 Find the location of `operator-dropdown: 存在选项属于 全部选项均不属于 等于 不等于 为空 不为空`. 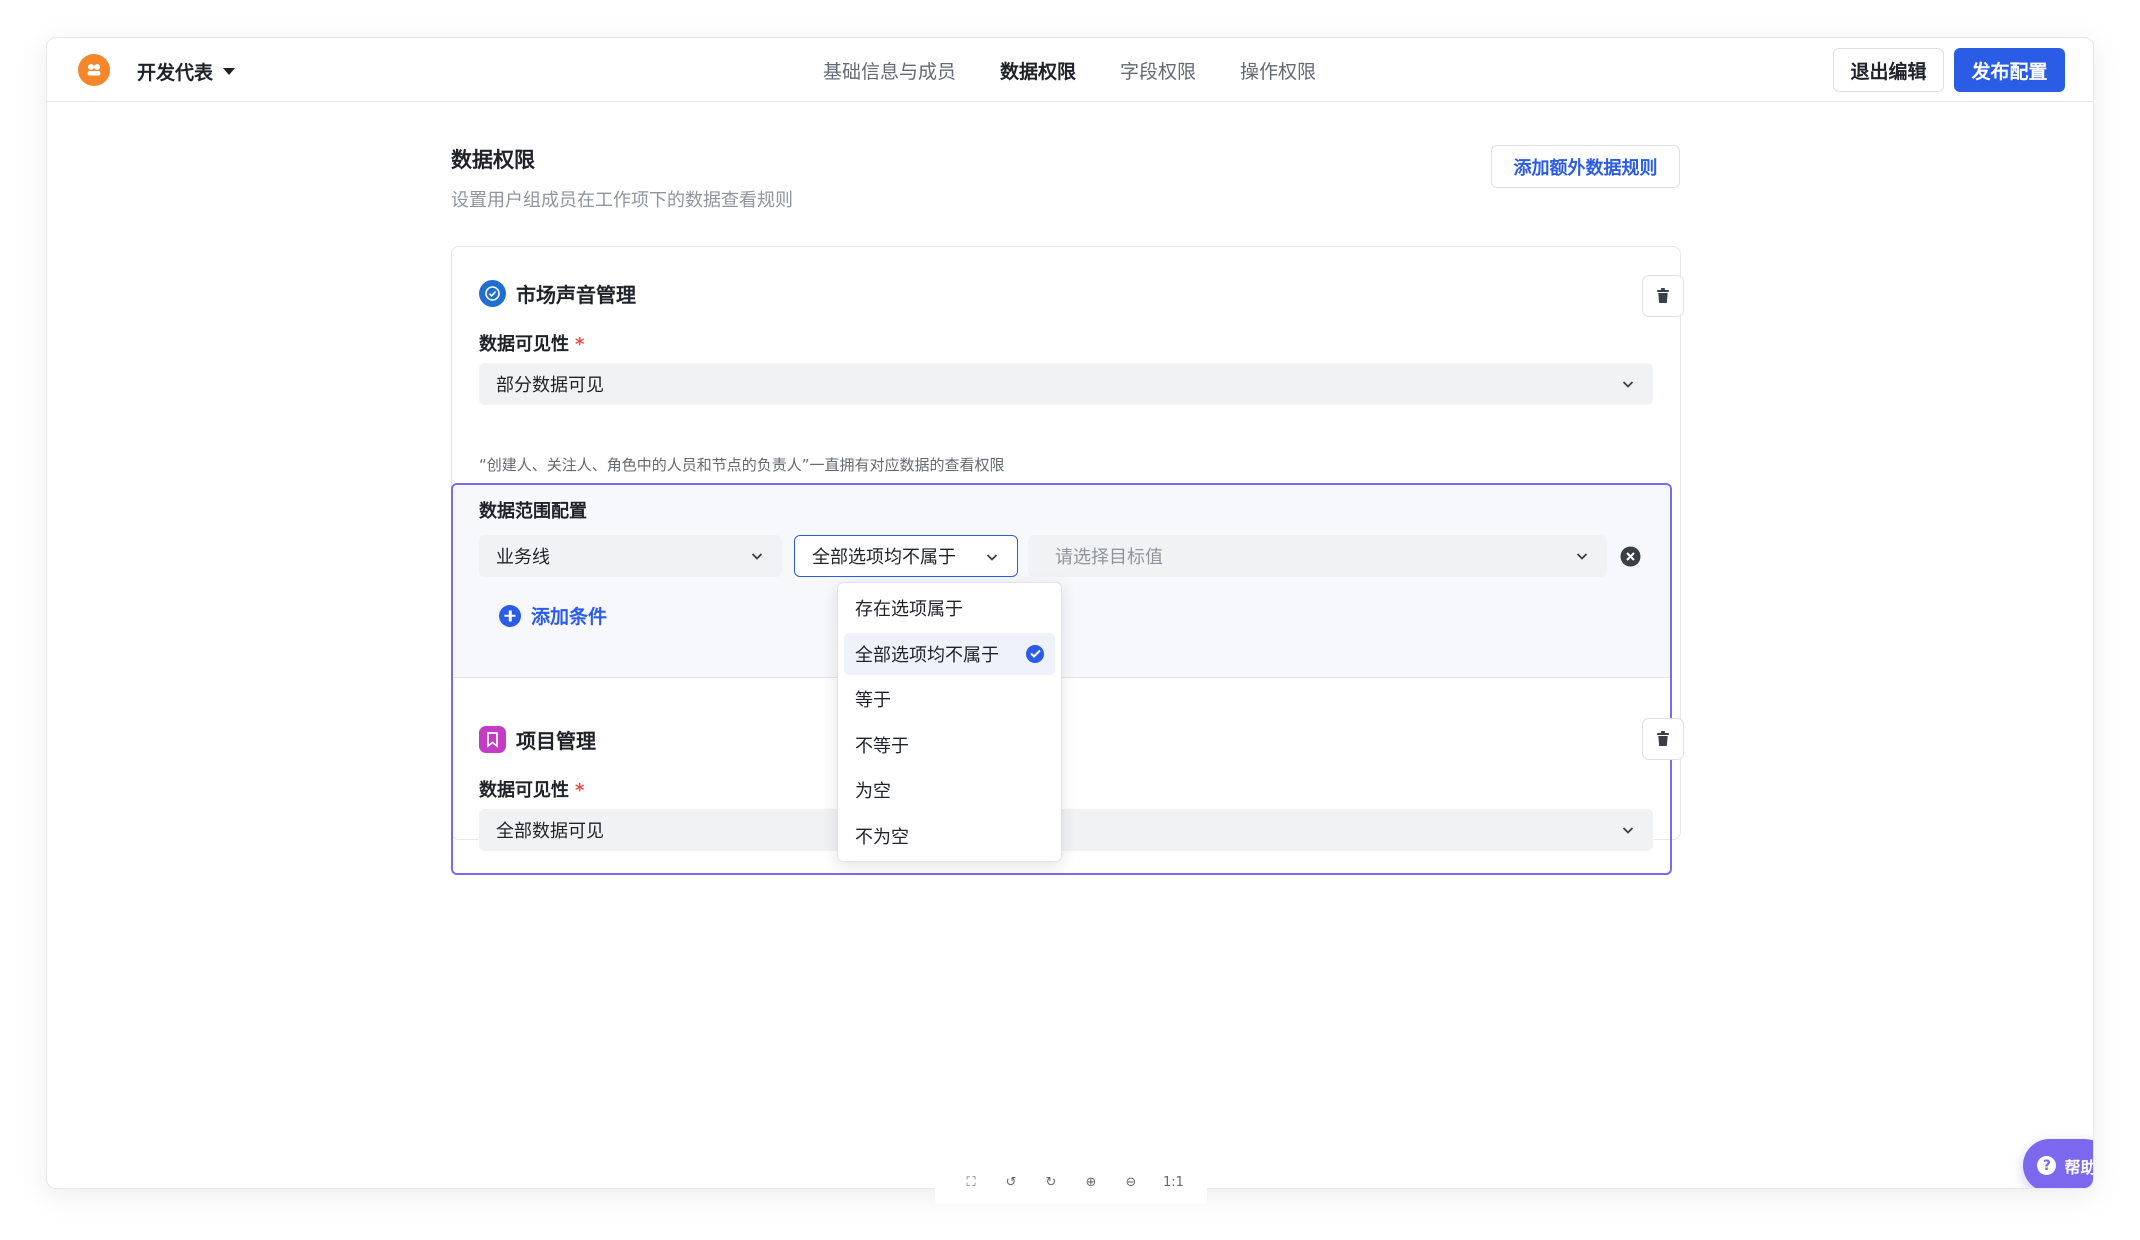

operator-dropdown: 存在选项属于 全部选项均不属于 等于 不等于 为空 不为空 is located at coordinates (949, 722).